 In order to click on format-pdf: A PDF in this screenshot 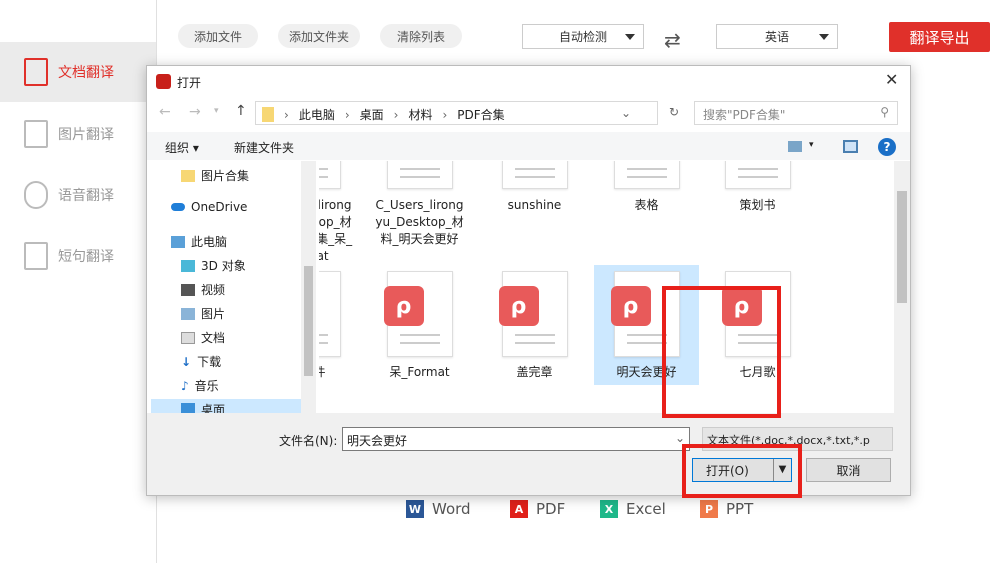, I will do `click(537, 509)`.